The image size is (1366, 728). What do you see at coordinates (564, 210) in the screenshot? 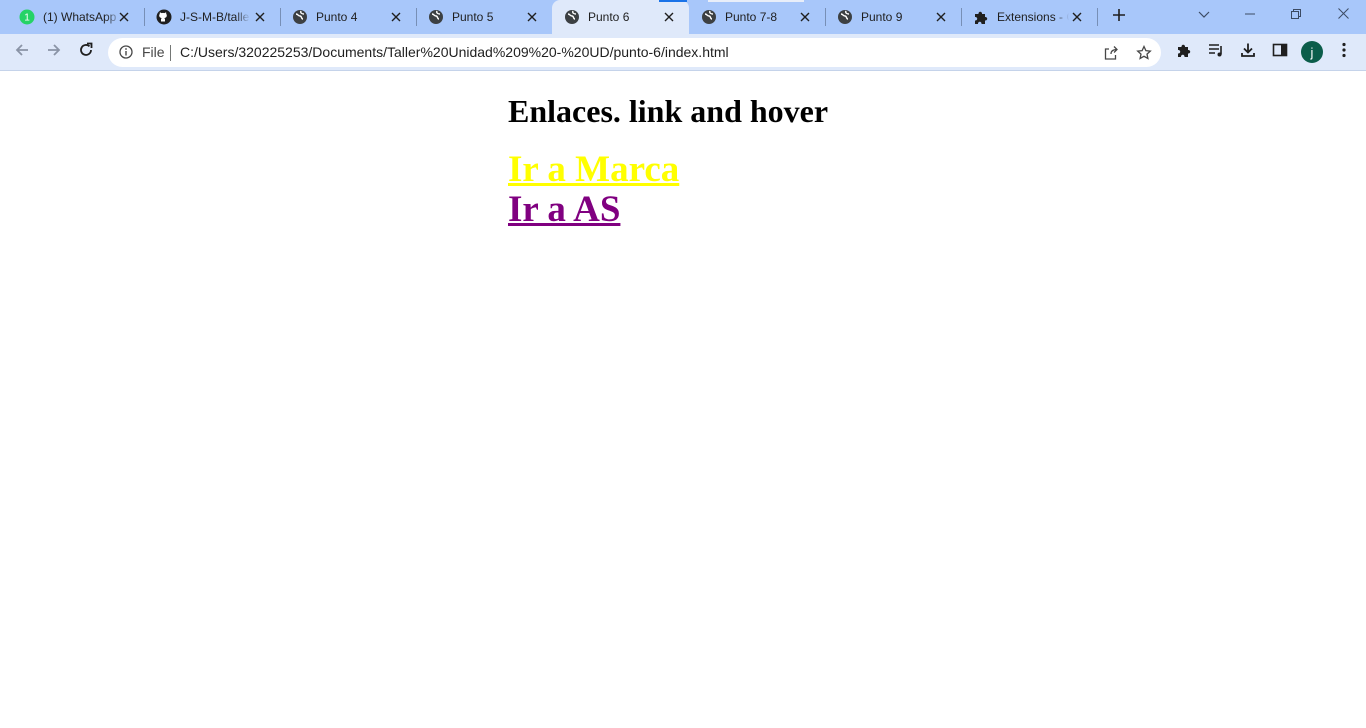
I see `link-ir-a-as: Ir a AS` at bounding box center [564, 210].